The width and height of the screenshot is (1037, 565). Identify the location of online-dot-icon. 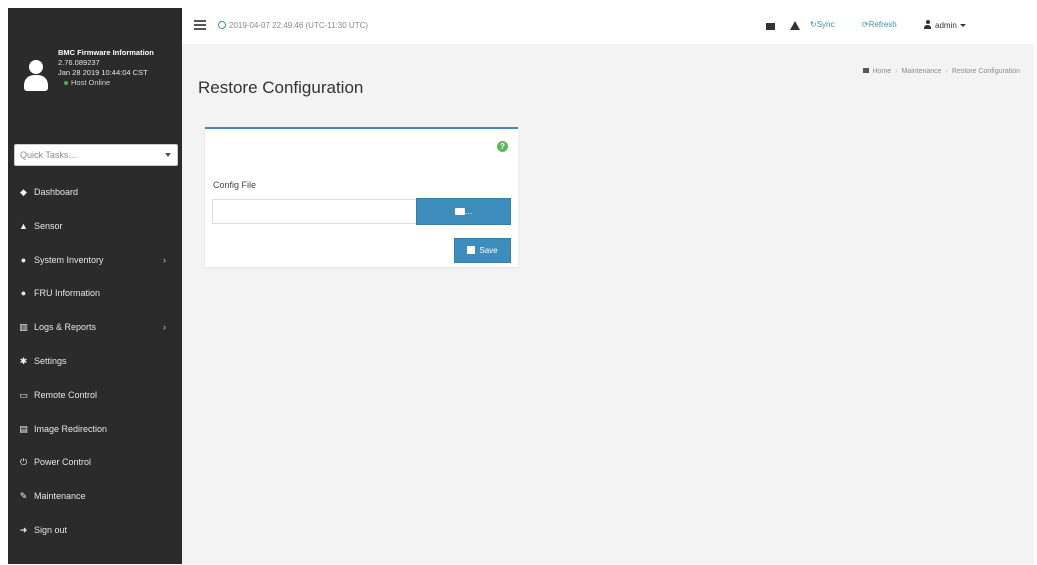
(66, 83).